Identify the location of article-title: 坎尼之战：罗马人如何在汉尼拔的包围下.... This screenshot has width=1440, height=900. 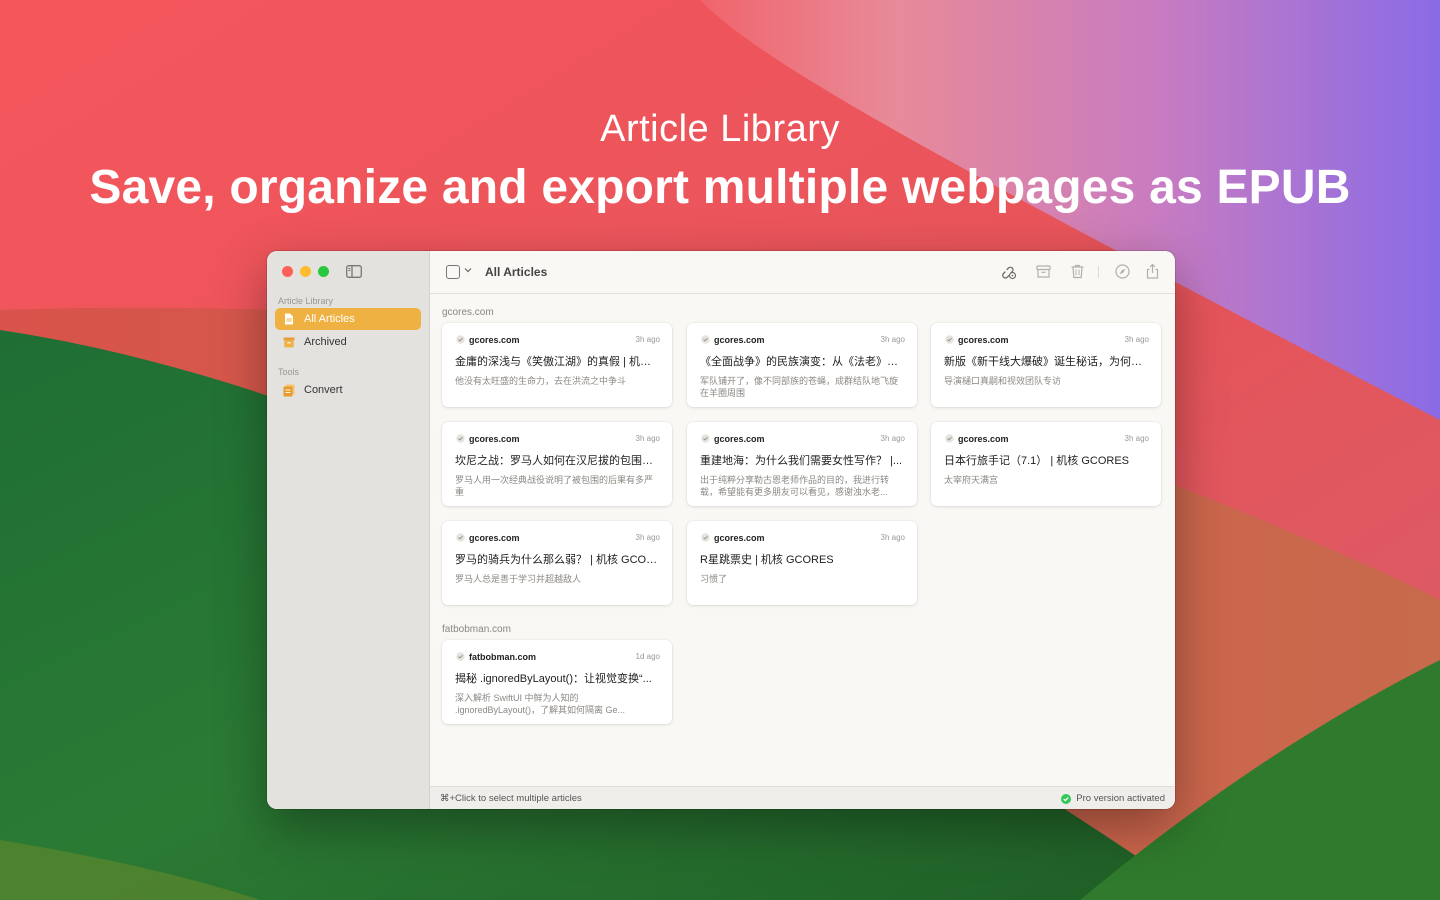
(557, 461).